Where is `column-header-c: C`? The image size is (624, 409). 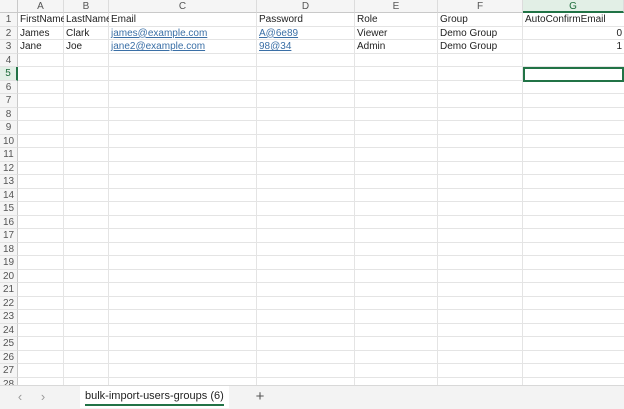 column-header-c: C is located at coordinates (183, 6).